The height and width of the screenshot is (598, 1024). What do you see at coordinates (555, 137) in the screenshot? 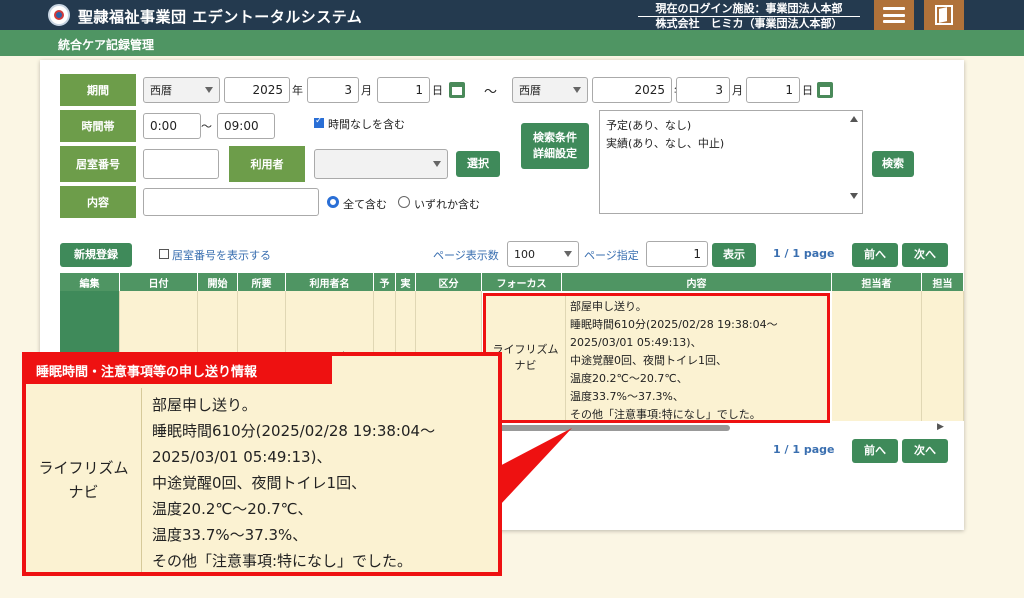
I see `detail-line1: 検索条件` at bounding box center [555, 137].